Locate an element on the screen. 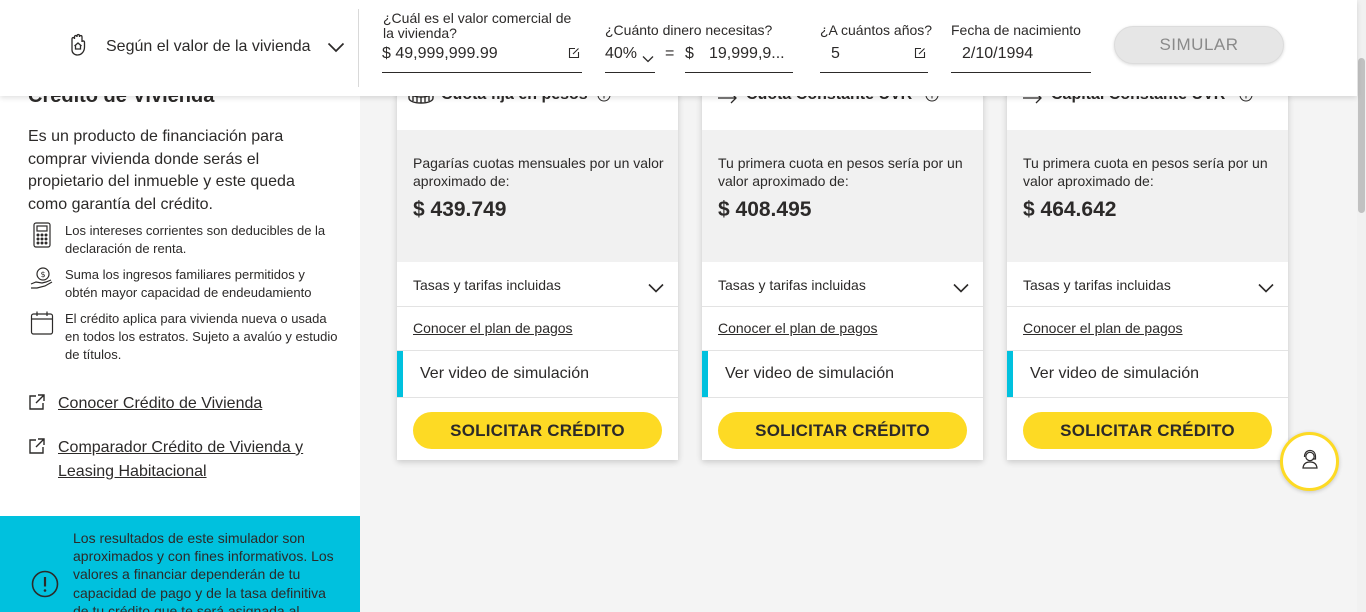 The height and width of the screenshot is (612, 1366). card-amount: $ 464.642 is located at coordinates (1070, 209).